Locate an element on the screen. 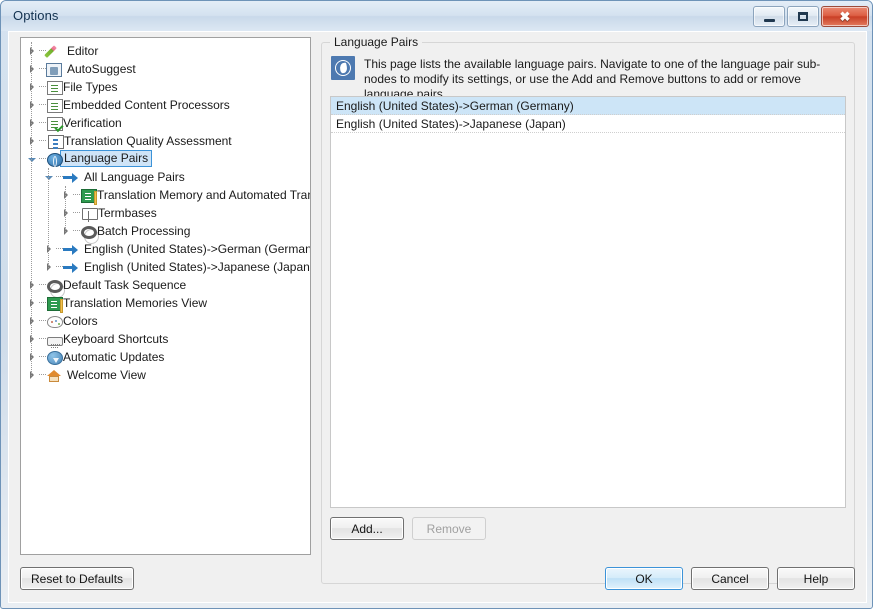 The image size is (873, 609). window-title: Options is located at coordinates (36, 15).